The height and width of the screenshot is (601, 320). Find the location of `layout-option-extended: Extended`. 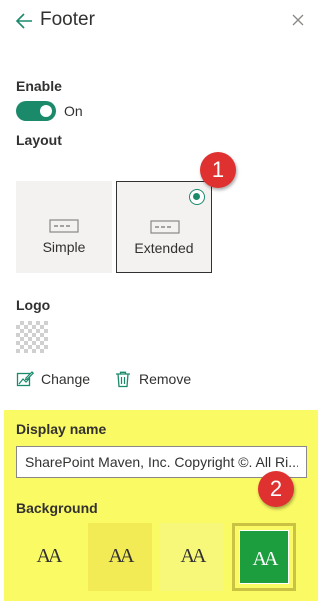

layout-option-extended: Extended is located at coordinates (164, 227).